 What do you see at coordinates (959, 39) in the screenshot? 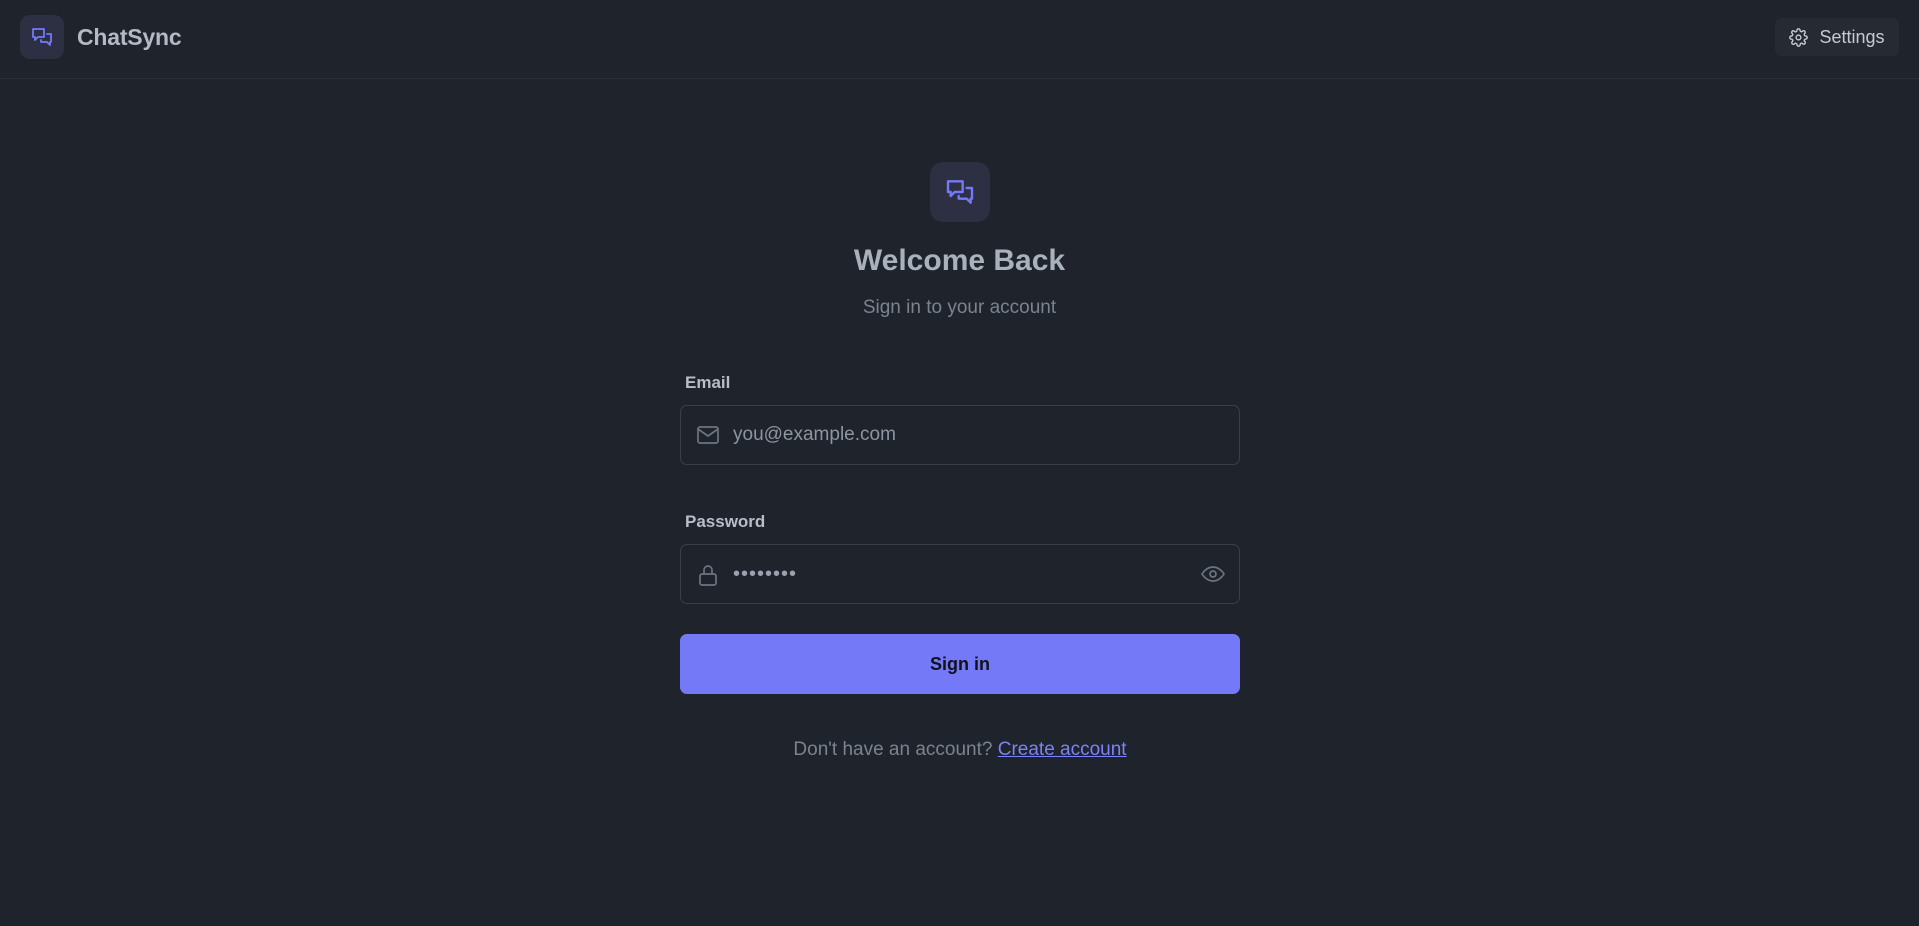
I see `top-bar: ChatSync Settings` at bounding box center [959, 39].